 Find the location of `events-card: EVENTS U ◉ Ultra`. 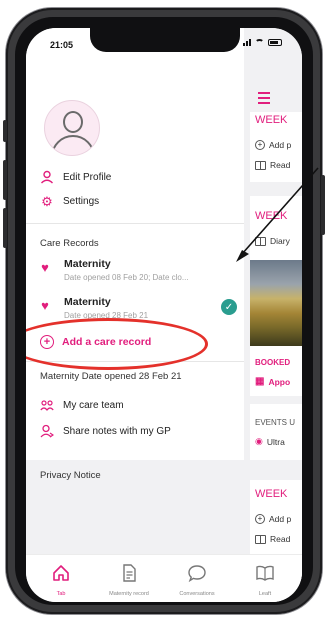

events-card: EVENTS U ◉ Ultra is located at coordinates (276, 432).